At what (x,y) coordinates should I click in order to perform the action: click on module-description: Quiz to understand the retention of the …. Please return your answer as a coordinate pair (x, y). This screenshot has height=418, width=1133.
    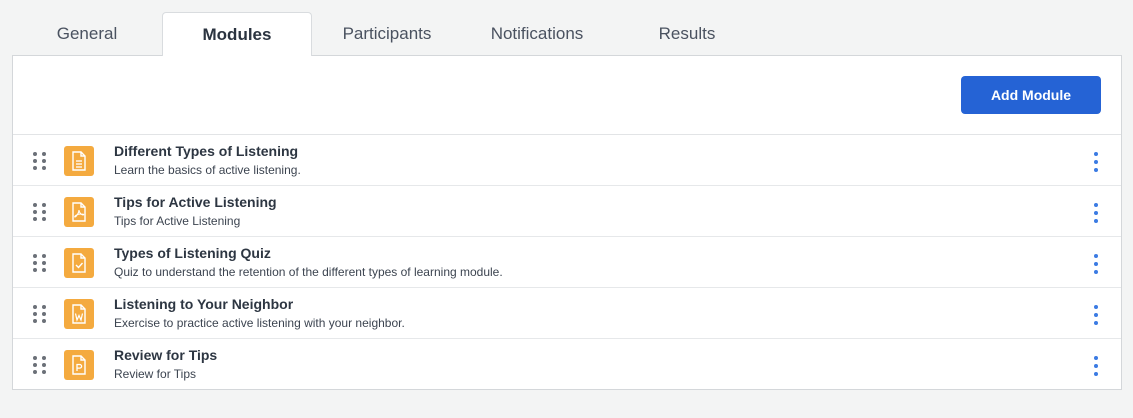
    Looking at the image, I should click on (308, 272).